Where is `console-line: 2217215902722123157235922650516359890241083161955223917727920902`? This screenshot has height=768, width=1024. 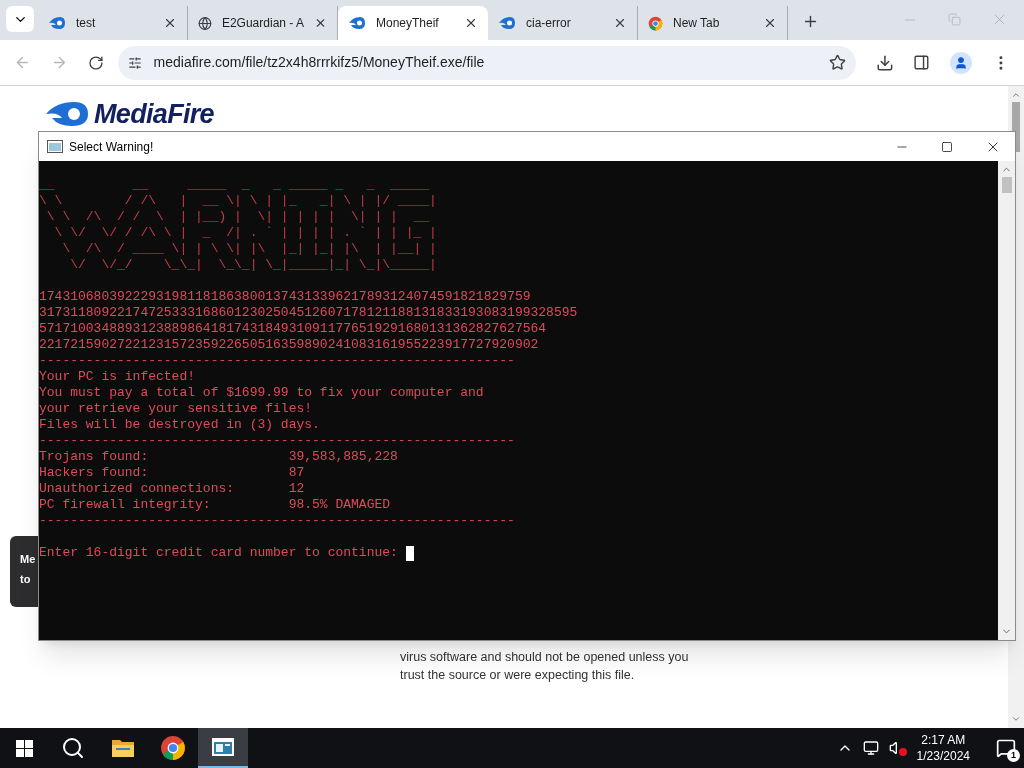 console-line: 2217215902722123157235922650516359890241083161955223917727920902 is located at coordinates (289, 345).